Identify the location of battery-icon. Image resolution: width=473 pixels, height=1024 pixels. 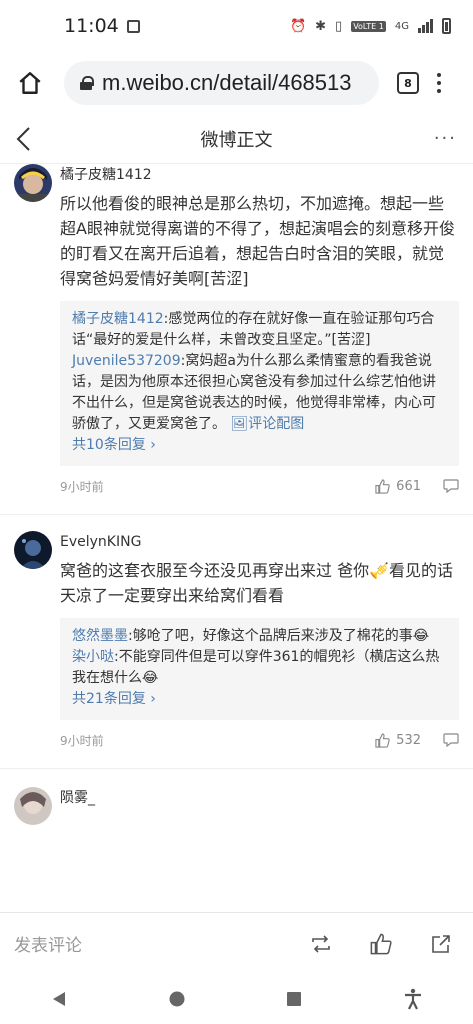
(446, 26).